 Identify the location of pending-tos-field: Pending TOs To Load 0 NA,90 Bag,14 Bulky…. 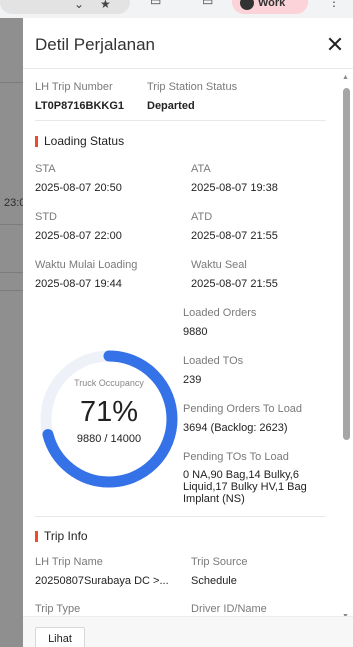
(253, 477).